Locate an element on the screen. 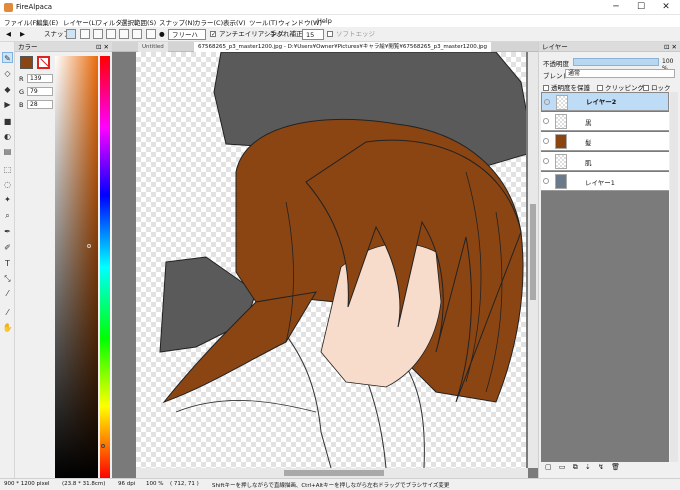  soft-edge-checkbox is located at coordinates (331, 34).